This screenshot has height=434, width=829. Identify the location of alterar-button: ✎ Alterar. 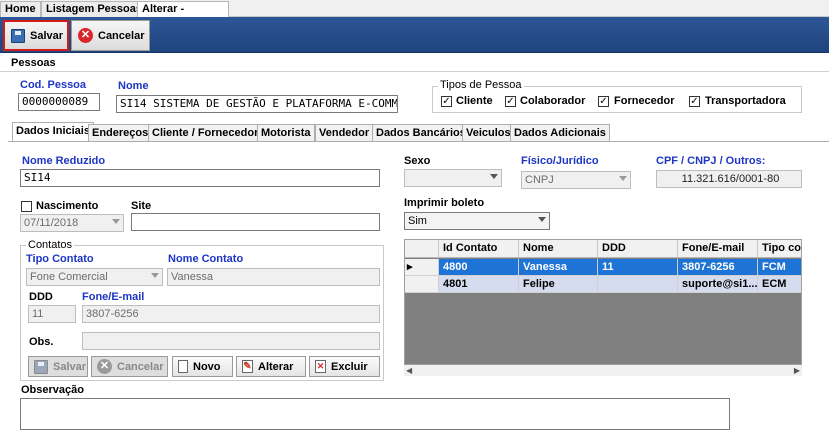
(271, 366).